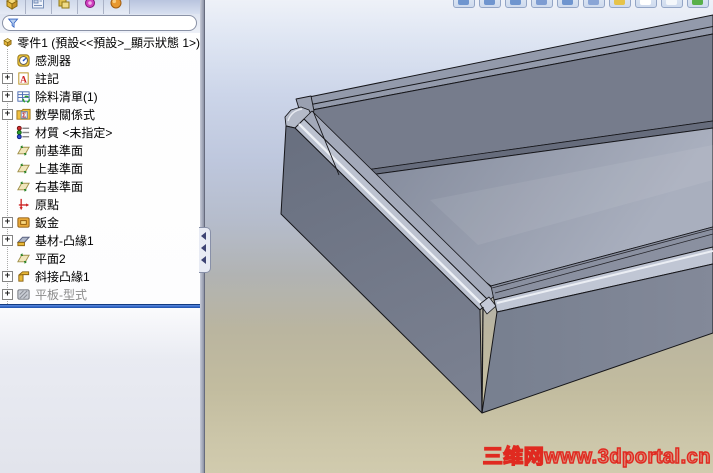 This screenshot has width=713, height=473. I want to click on tree-item-label: 斜接凸緣1, so click(62, 276).